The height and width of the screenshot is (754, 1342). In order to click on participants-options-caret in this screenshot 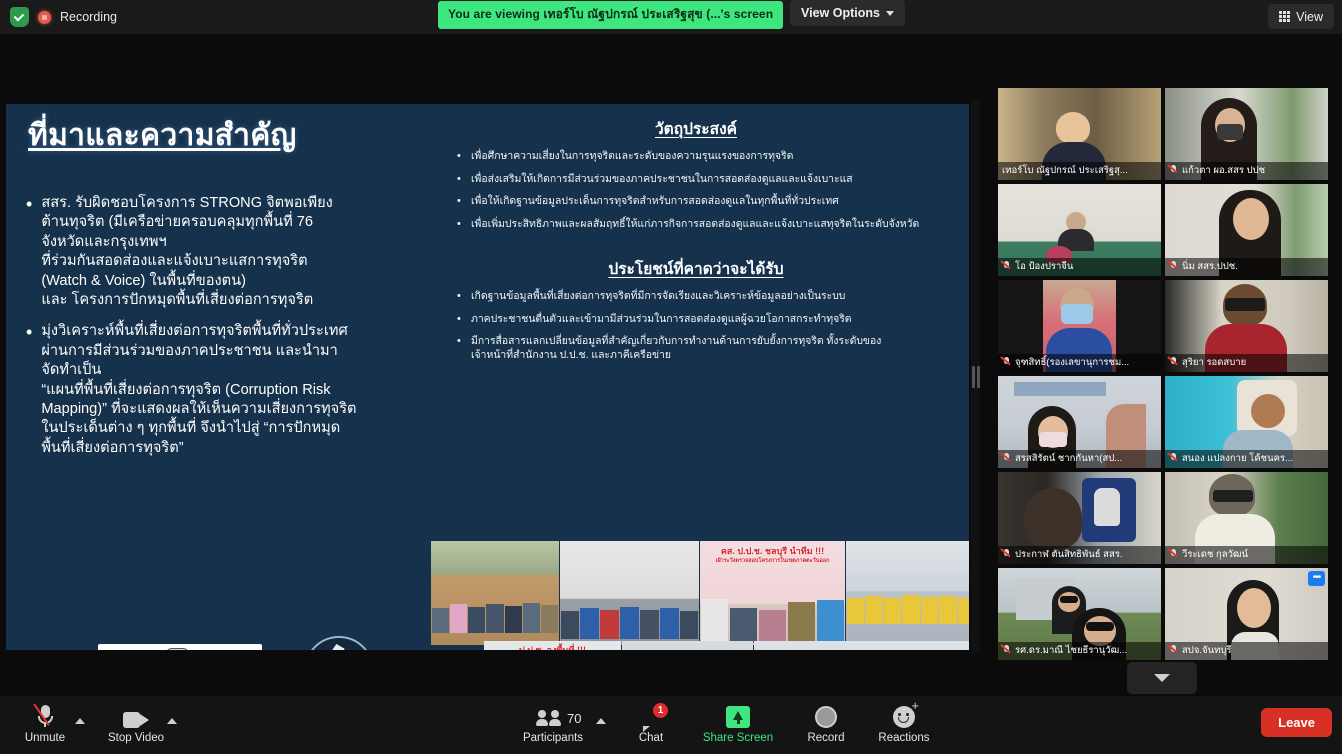, I will do `click(601, 721)`.